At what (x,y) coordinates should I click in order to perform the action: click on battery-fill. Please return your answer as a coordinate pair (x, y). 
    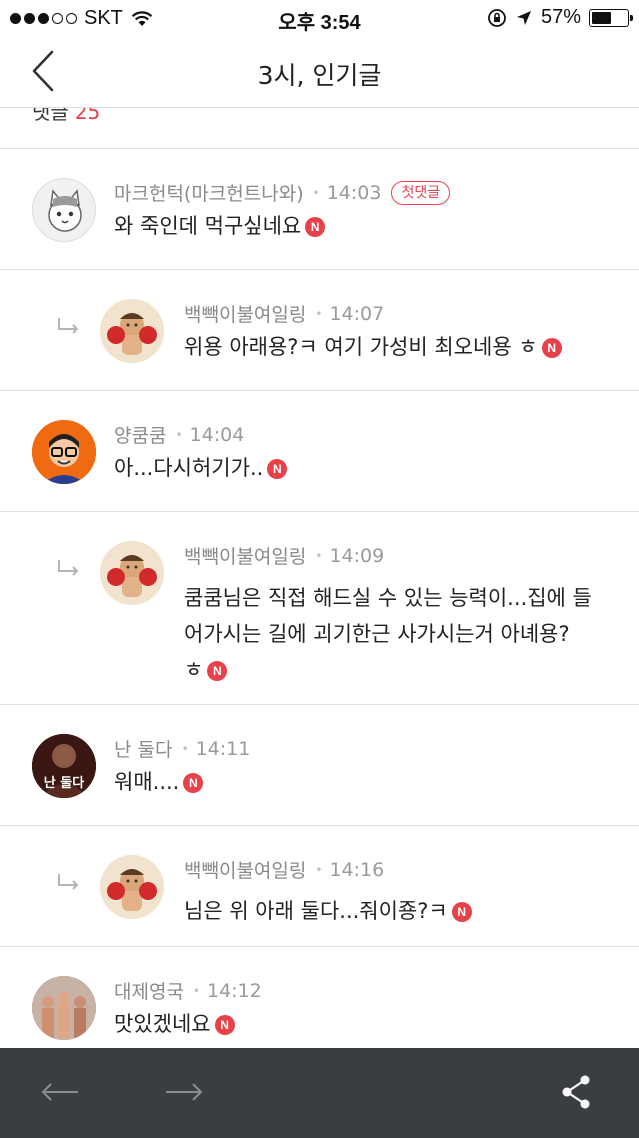
    Looking at the image, I should click on (602, 17).